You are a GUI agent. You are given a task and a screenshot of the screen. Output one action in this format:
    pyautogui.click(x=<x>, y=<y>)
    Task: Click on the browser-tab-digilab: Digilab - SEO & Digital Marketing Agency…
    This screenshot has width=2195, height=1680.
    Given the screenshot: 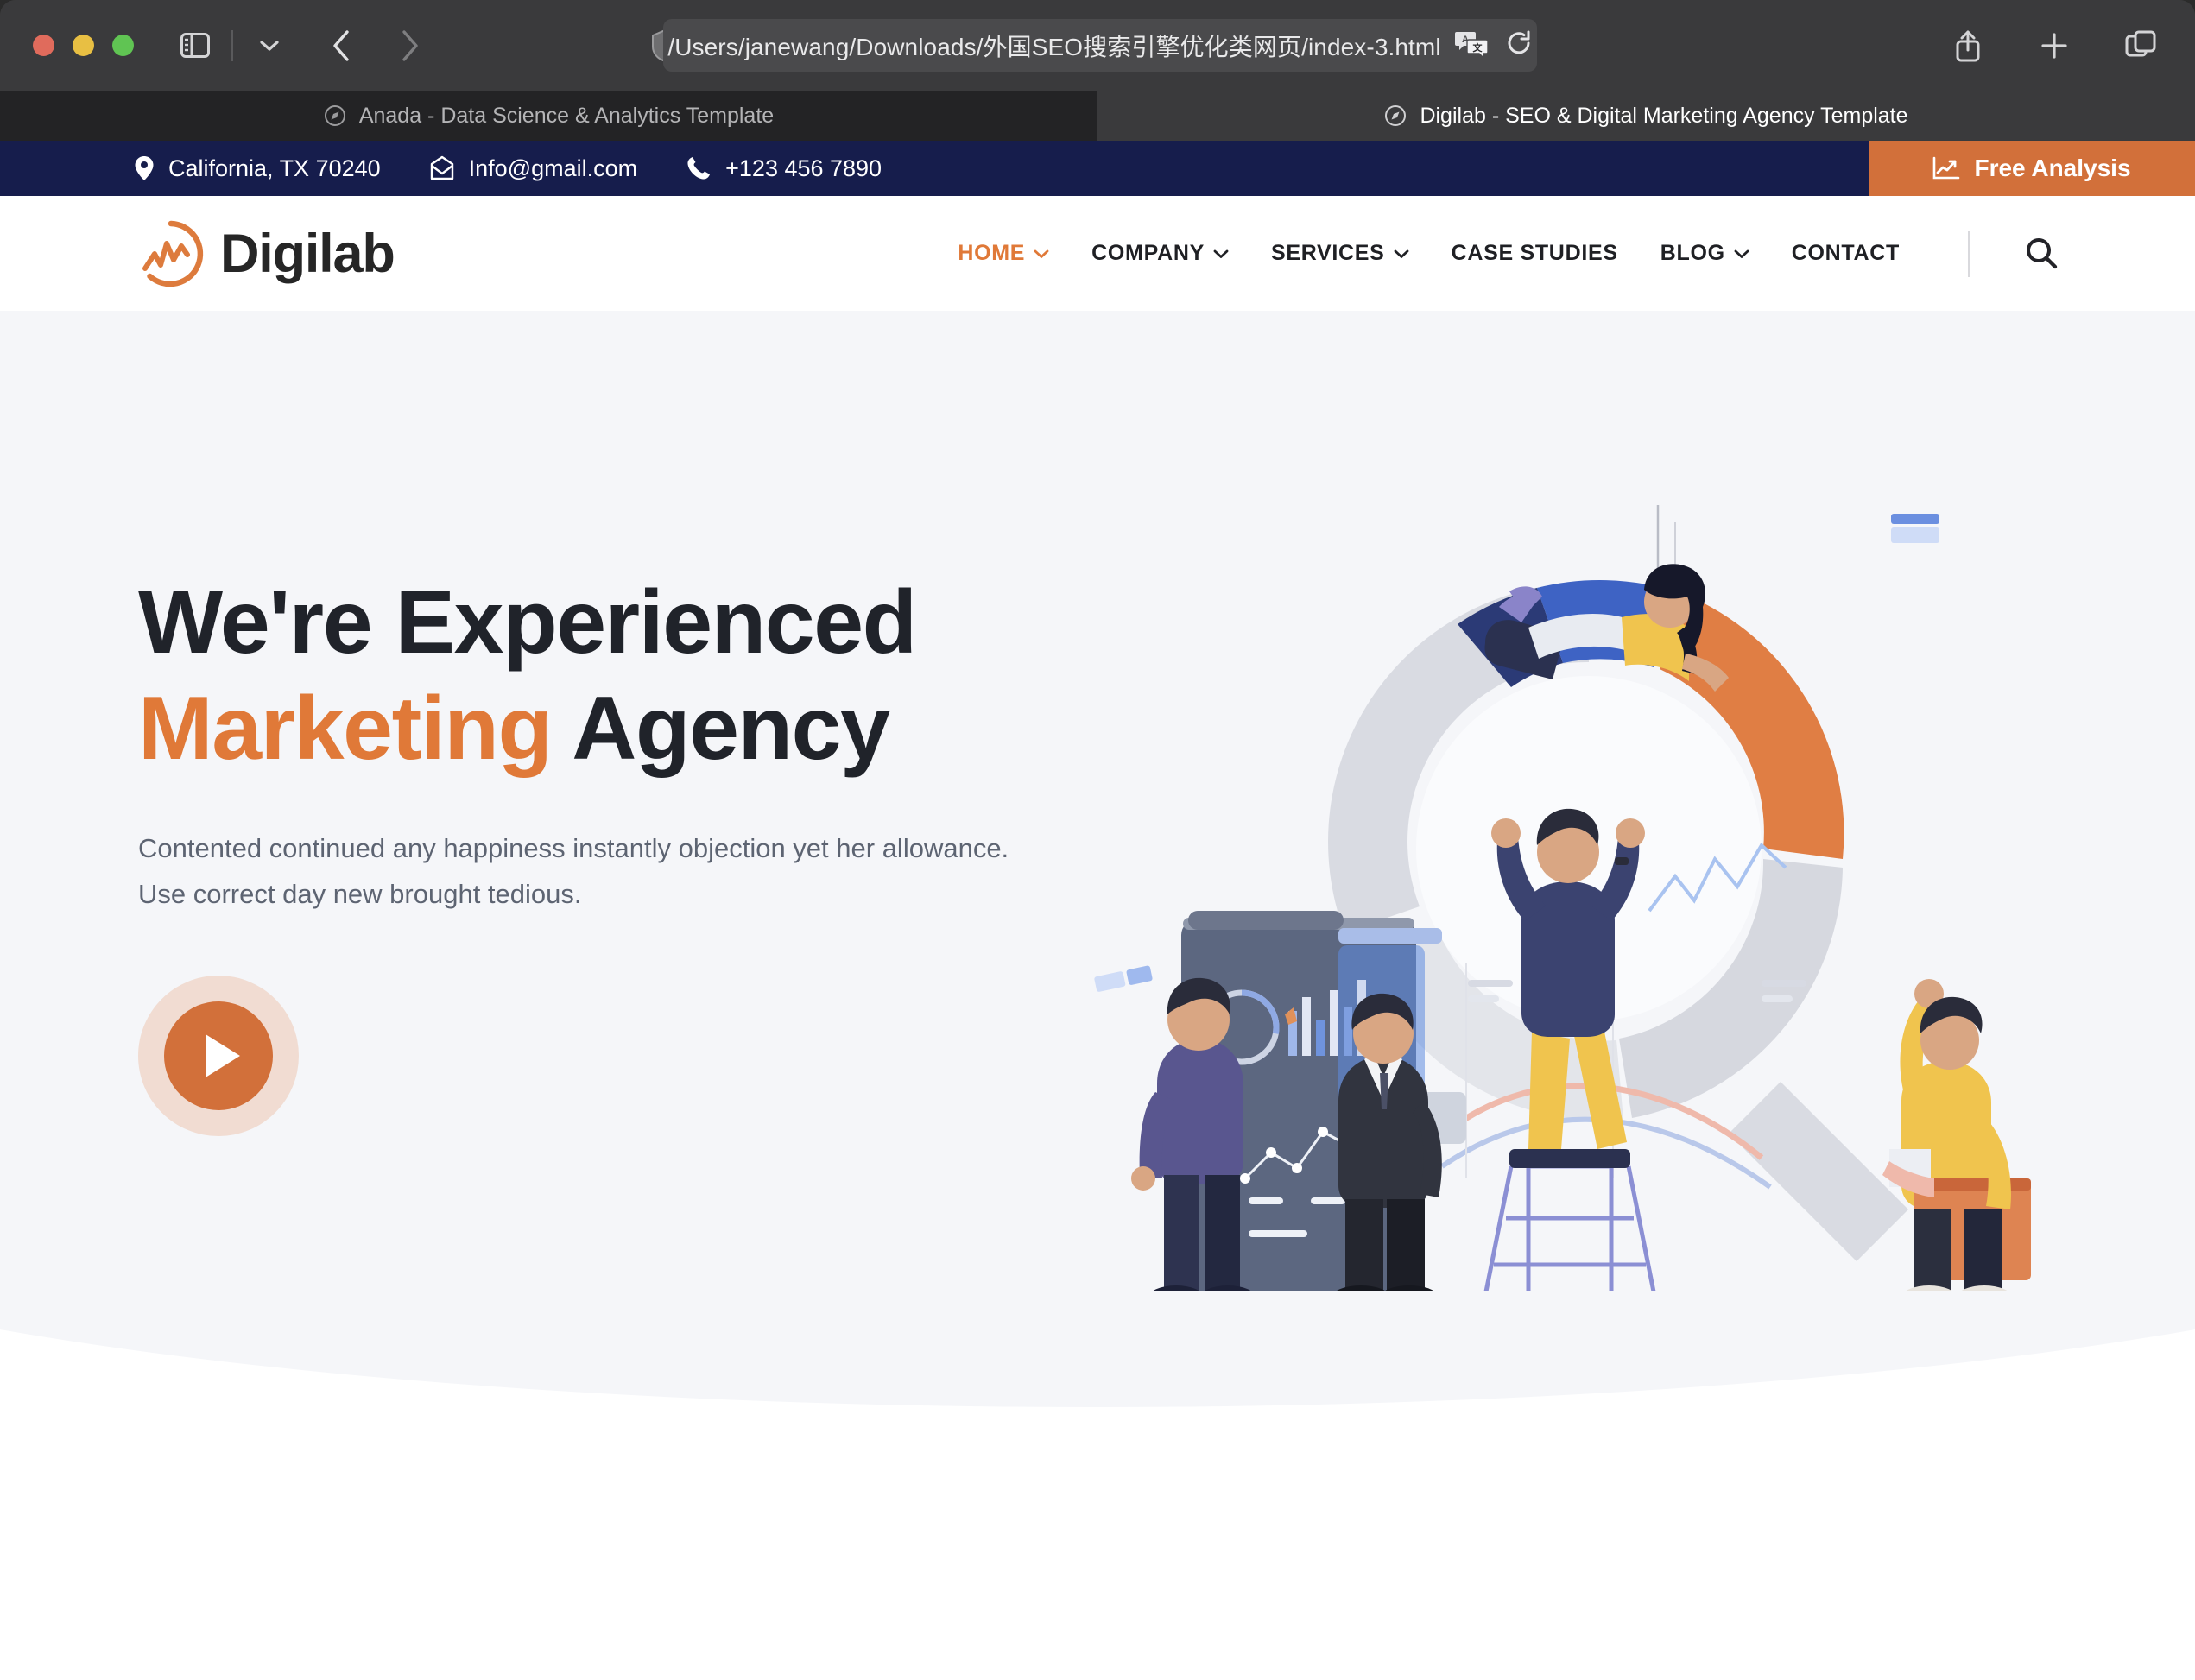 What is the action you would take?
    pyautogui.click(x=1646, y=116)
    